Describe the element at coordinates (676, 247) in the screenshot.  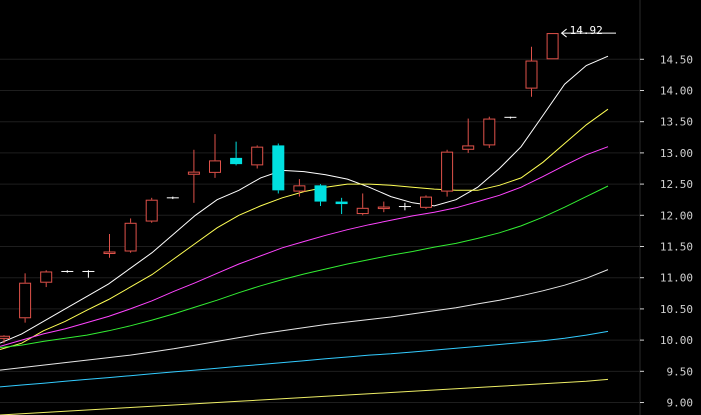
I see `axis-tick-label: 11.50` at that location.